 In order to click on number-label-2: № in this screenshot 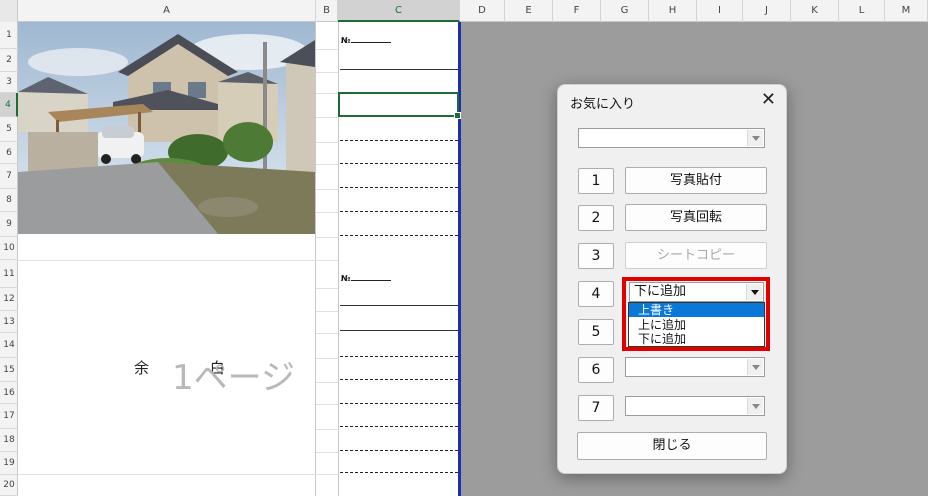, I will do `click(366, 278)`.